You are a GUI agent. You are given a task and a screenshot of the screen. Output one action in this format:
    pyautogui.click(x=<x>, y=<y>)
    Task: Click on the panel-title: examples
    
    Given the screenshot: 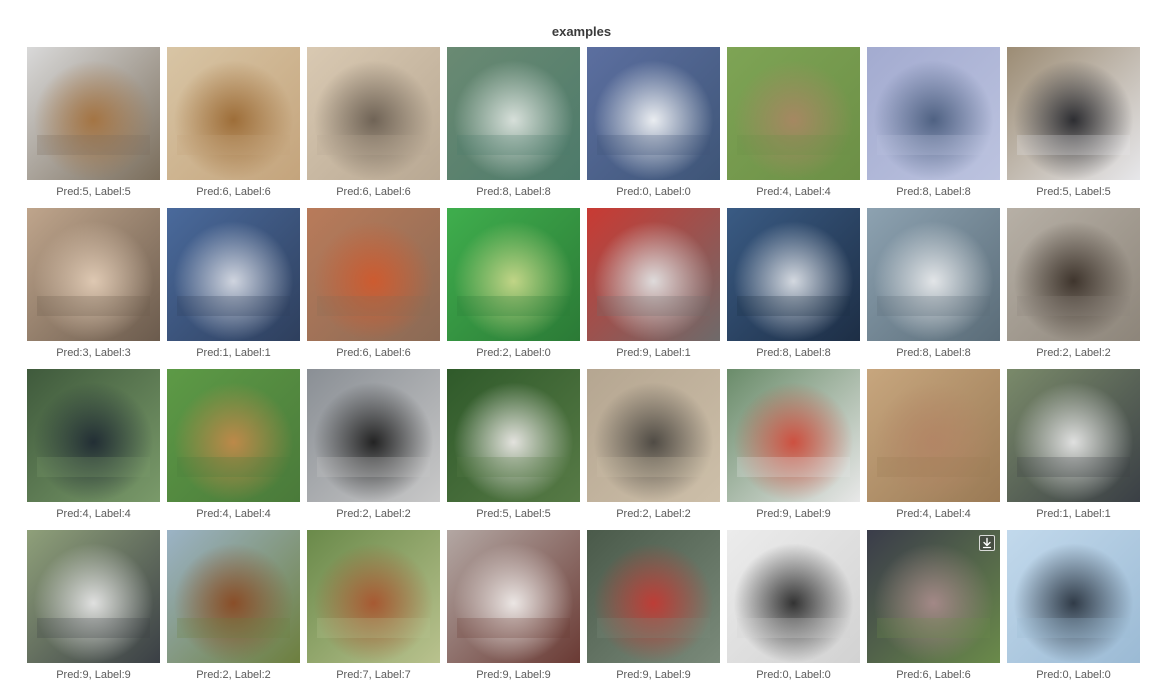 What is the action you would take?
    pyautogui.click(x=581, y=31)
    